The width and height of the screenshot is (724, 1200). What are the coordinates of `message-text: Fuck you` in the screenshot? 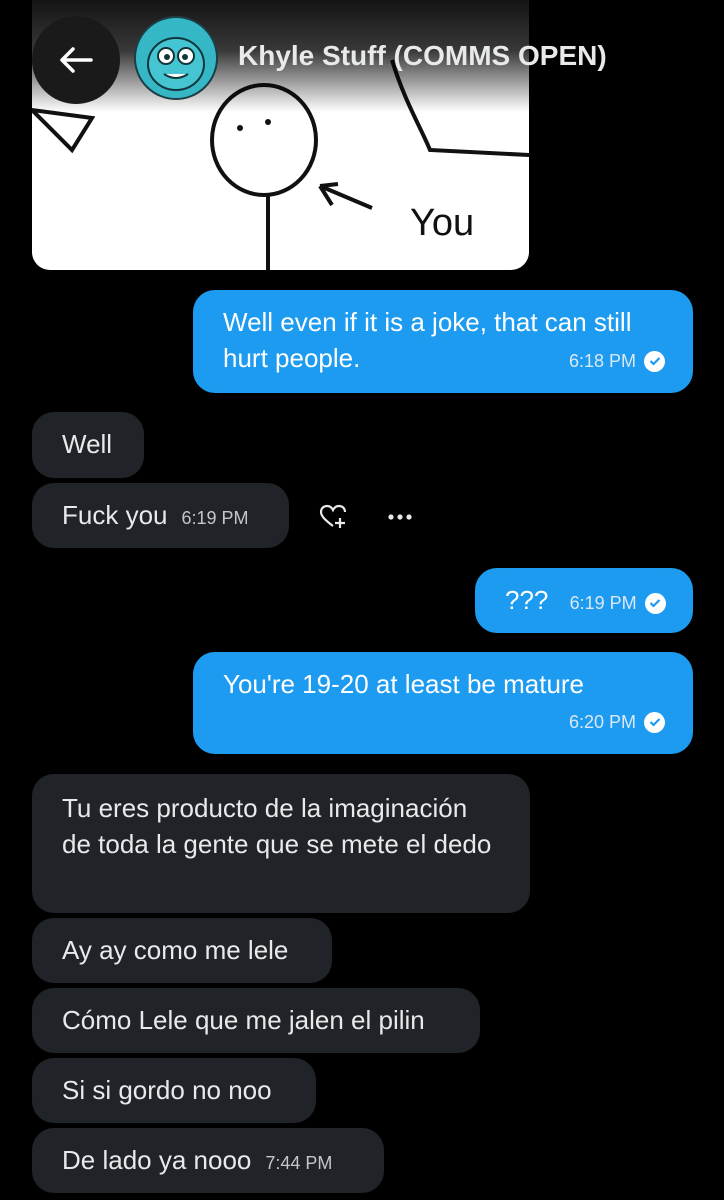 It's located at (115, 515).